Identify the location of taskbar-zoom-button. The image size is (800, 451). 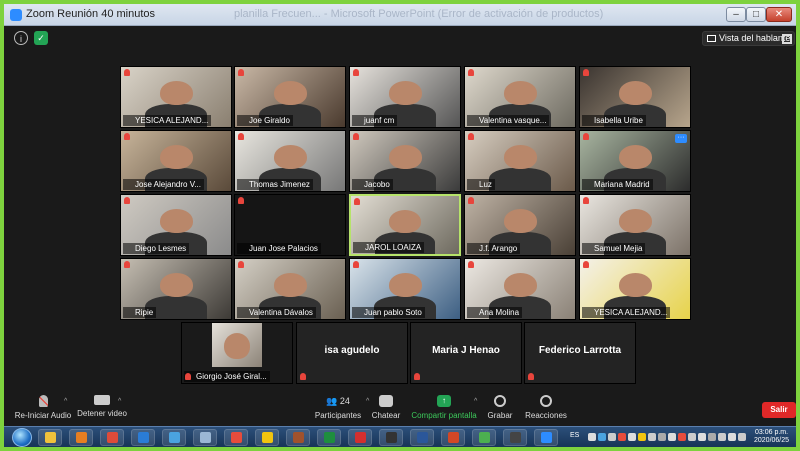
(546, 437).